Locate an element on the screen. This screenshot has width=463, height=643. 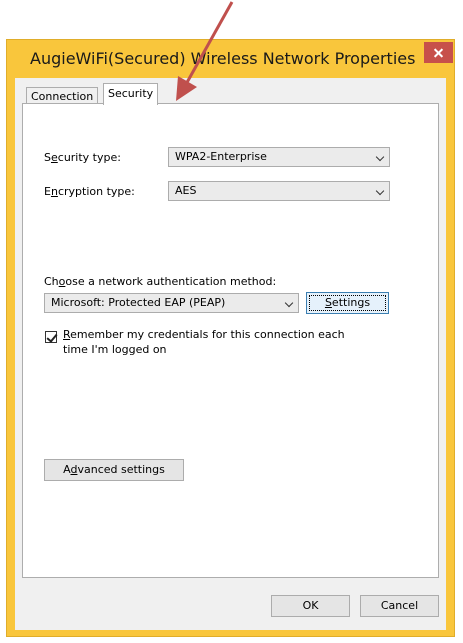
security-type-label: Security type: is located at coordinates (82, 157).